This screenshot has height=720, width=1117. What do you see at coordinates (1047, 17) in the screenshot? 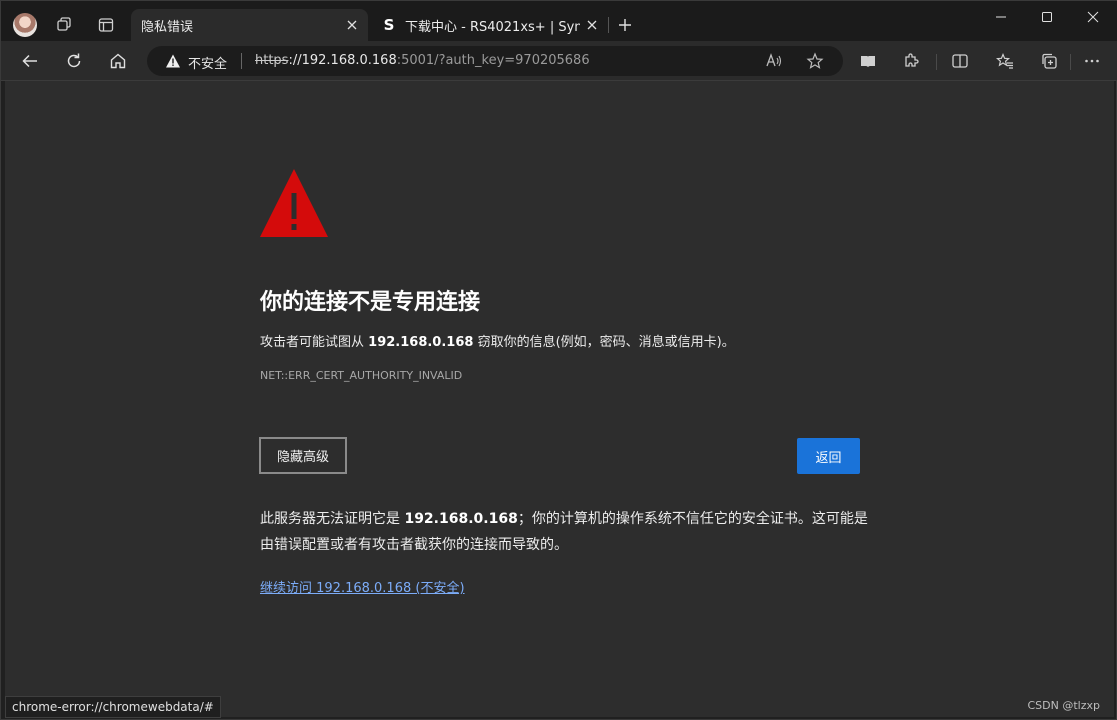
I see `maximize-icon` at bounding box center [1047, 17].